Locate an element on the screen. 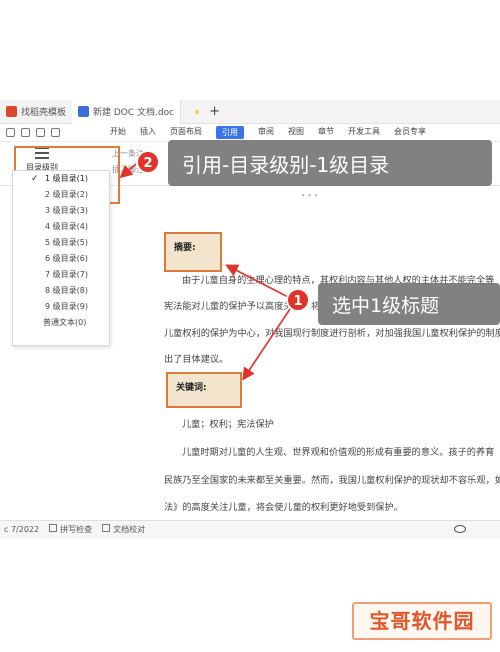  spell-check-icon is located at coordinates (53, 528).